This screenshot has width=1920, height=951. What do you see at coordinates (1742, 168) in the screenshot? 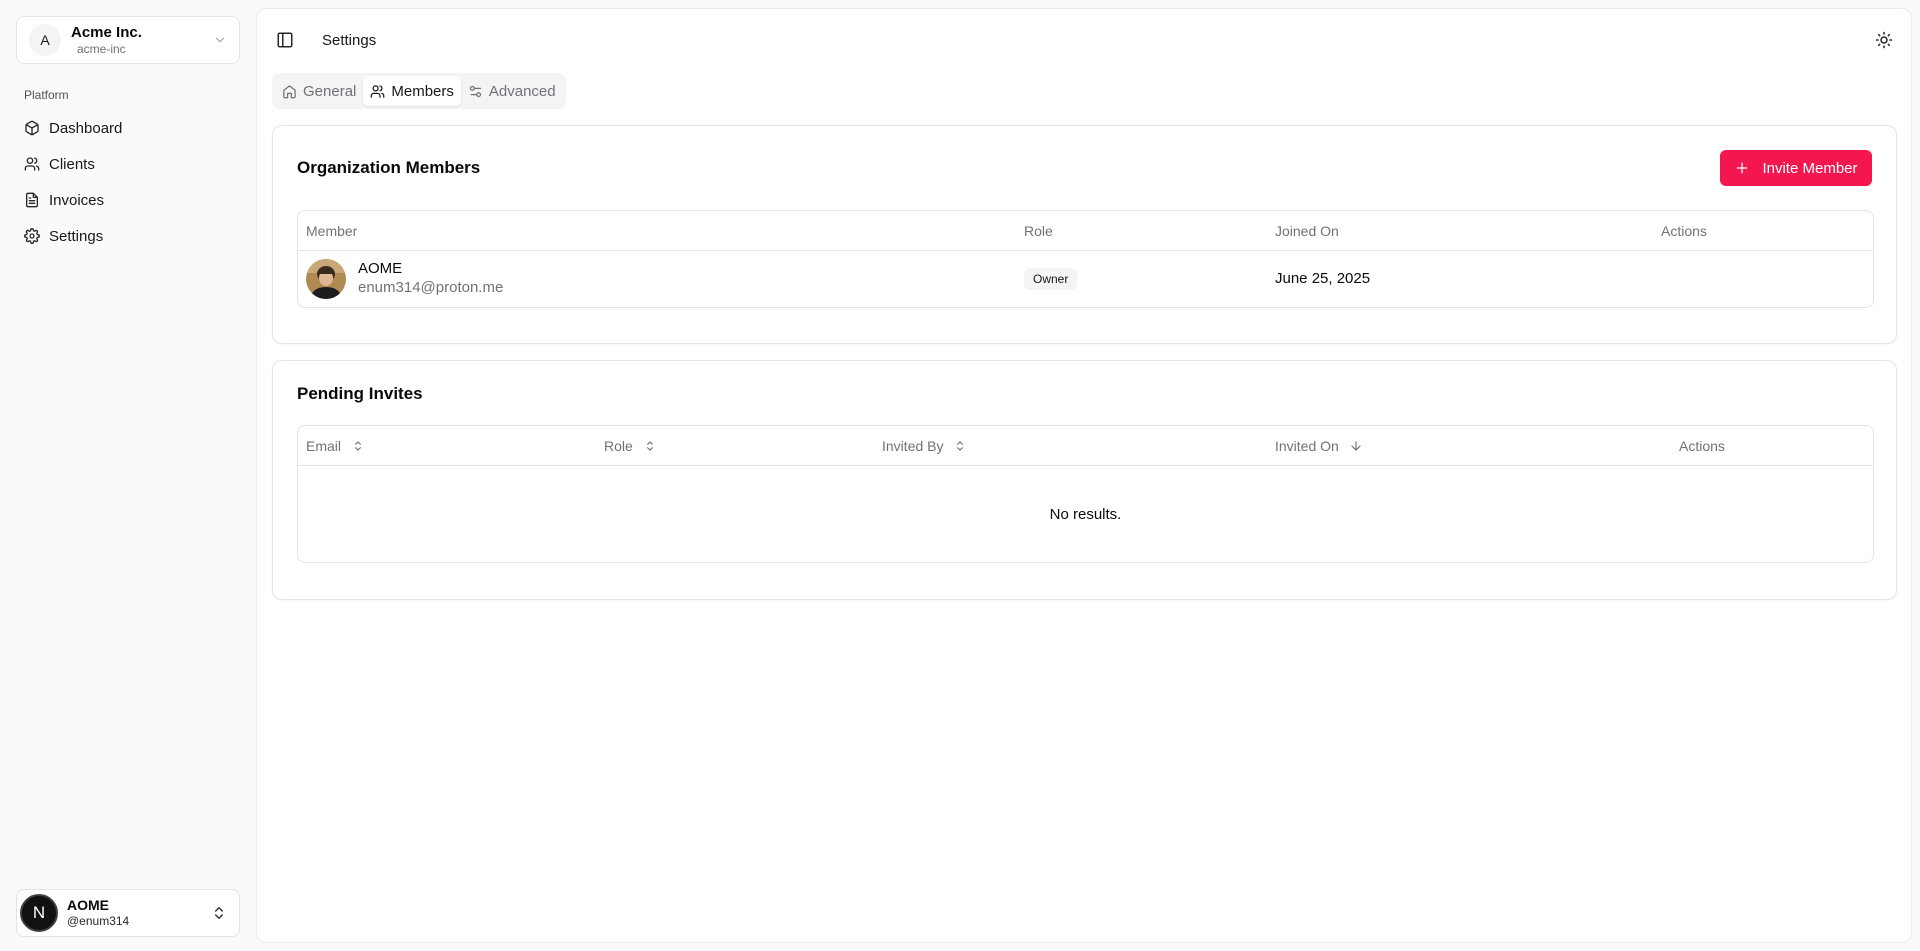
I see `plus-icon` at bounding box center [1742, 168].